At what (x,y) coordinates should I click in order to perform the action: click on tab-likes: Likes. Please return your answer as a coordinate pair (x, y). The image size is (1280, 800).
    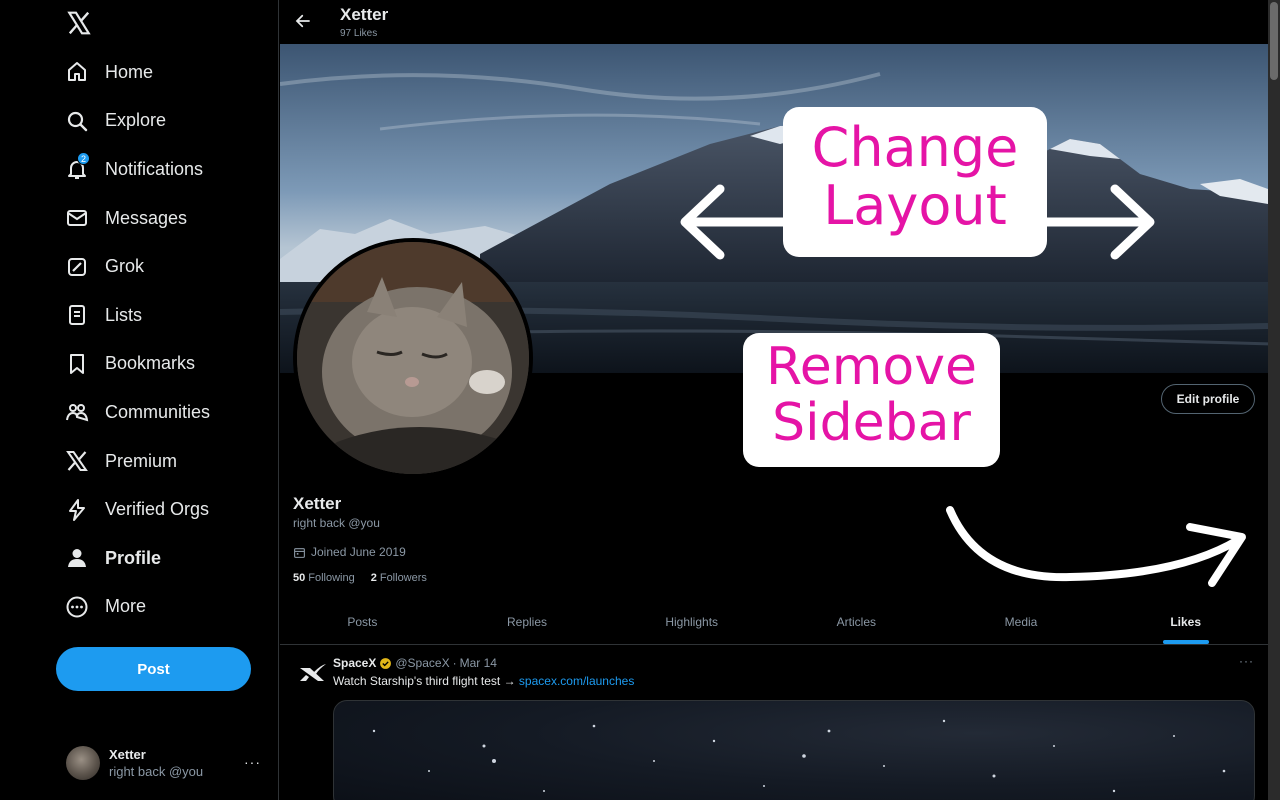
    Looking at the image, I should click on (1185, 622).